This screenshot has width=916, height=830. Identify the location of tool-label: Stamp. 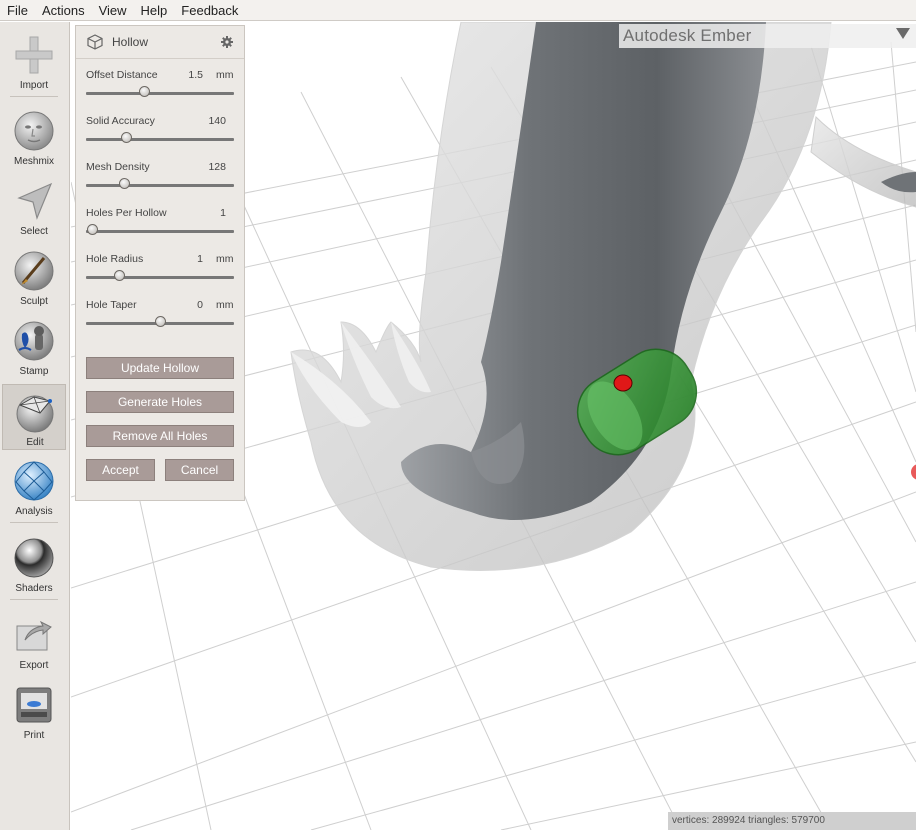
(34, 371).